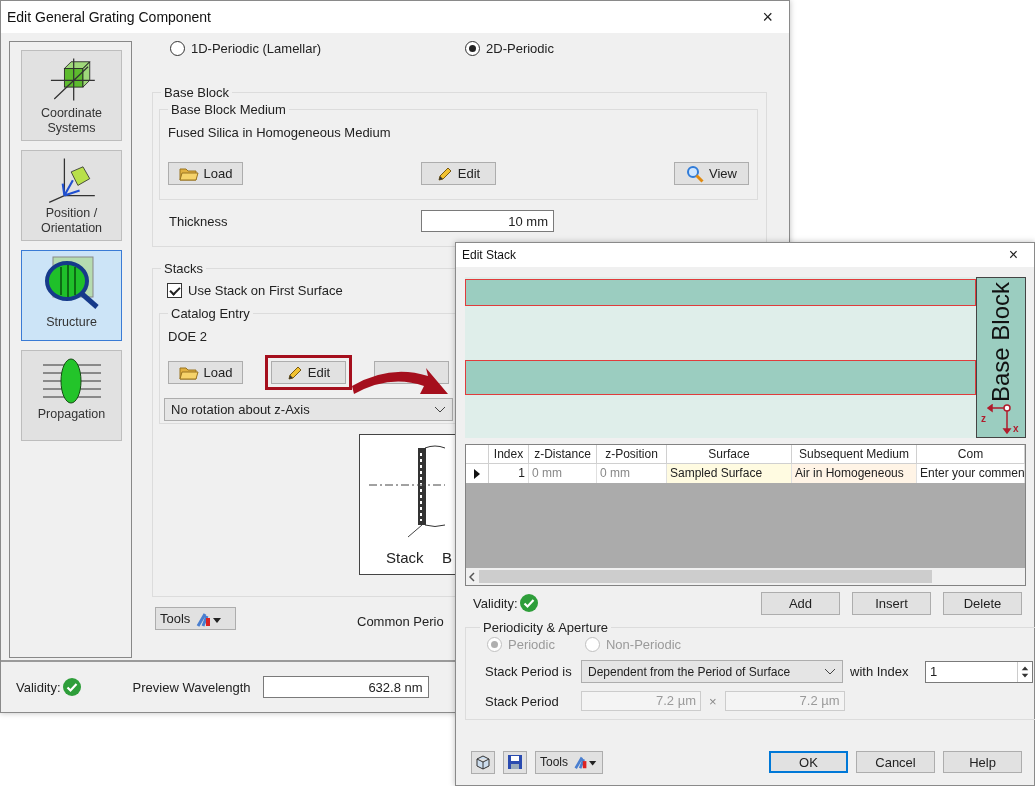  I want to click on table-action-button: Add, so click(800, 603).